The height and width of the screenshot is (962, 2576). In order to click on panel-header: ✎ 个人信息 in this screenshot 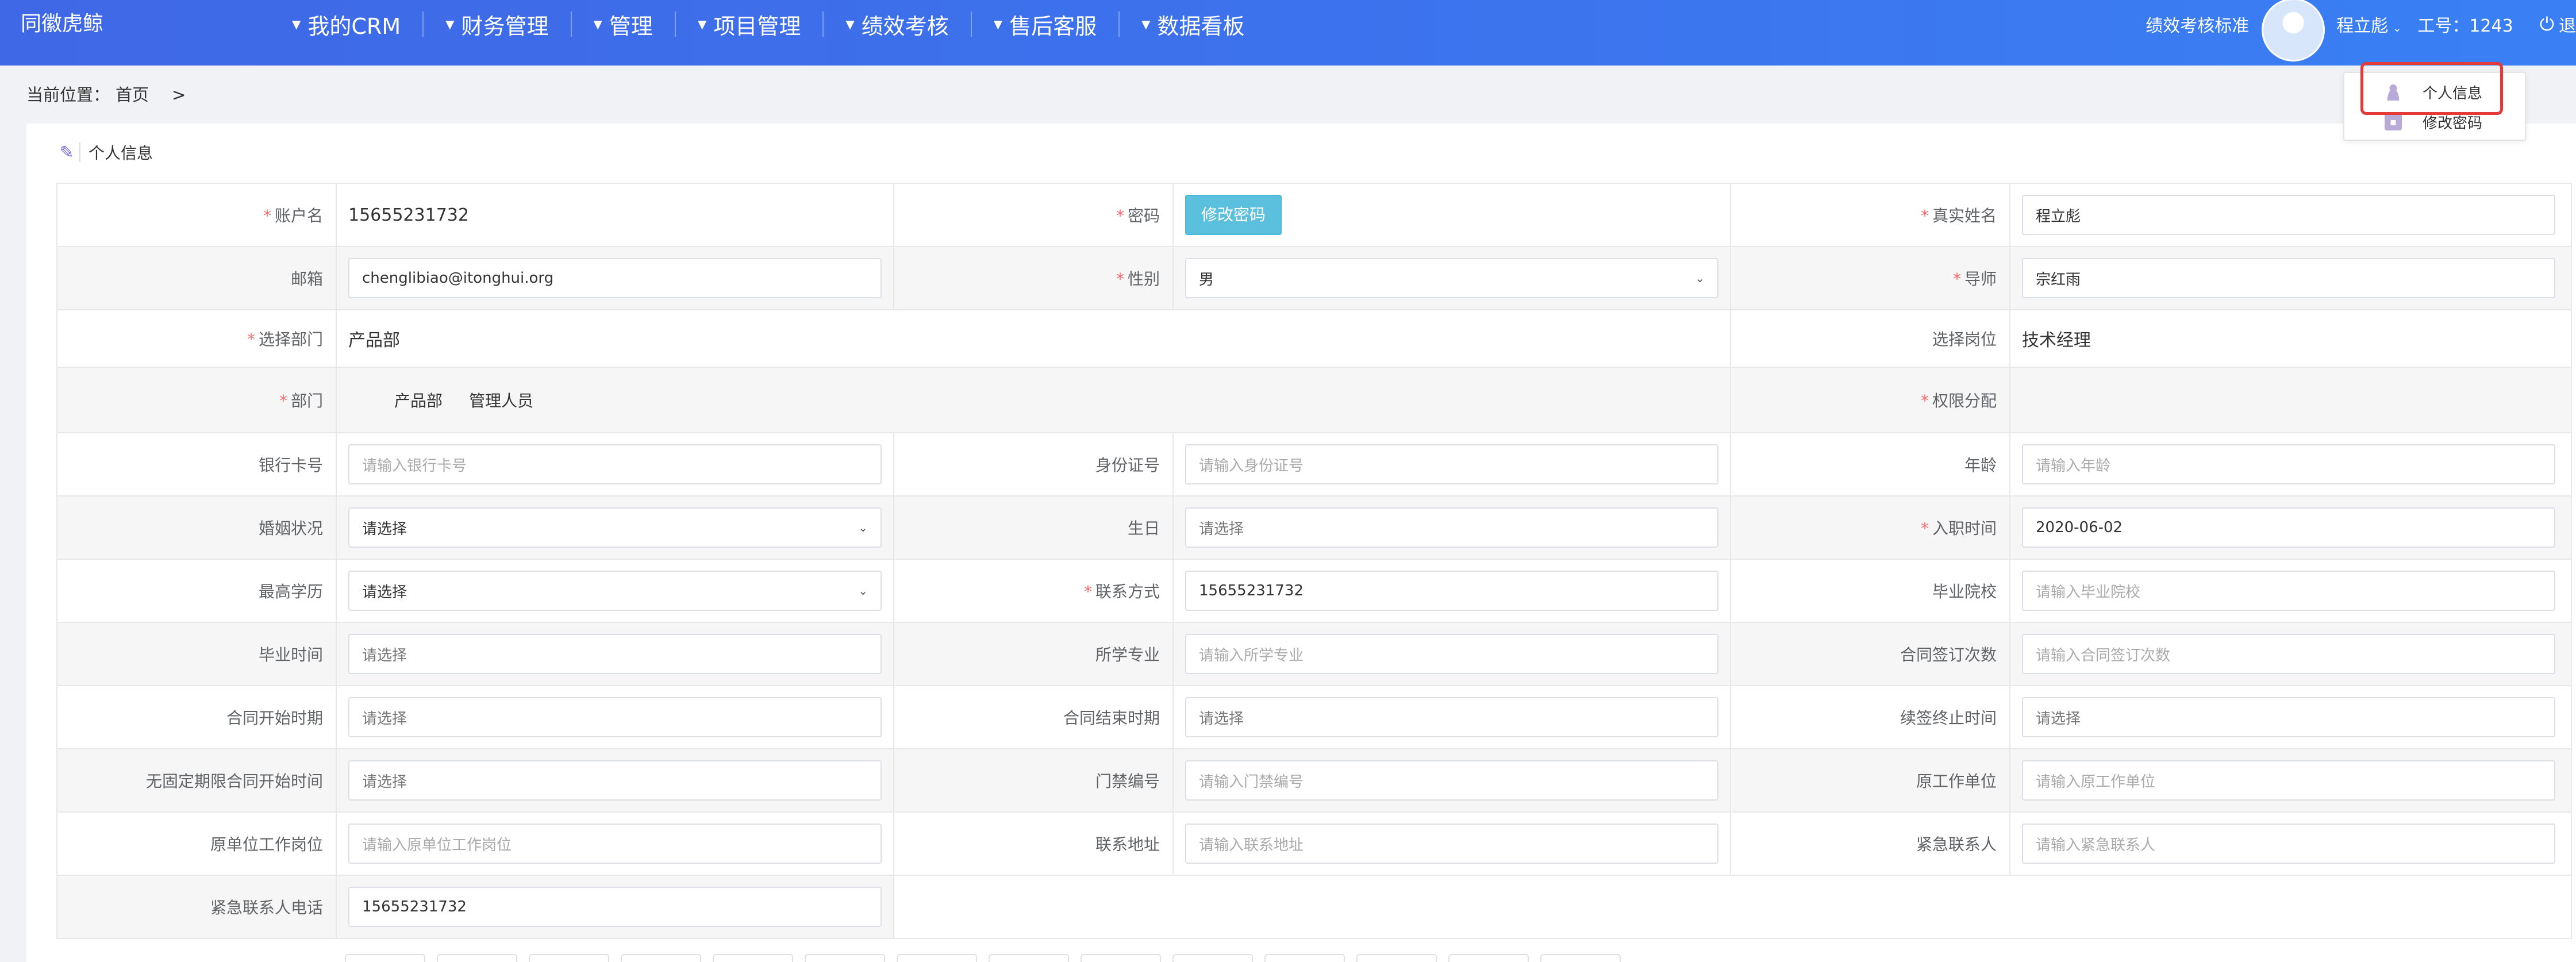, I will do `click(106, 153)`.